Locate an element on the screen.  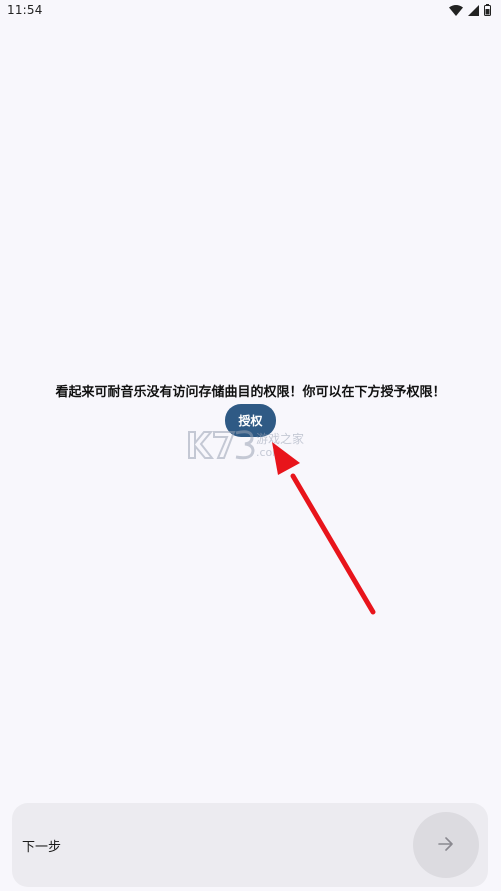
status-icons is located at coordinates (470, 10).